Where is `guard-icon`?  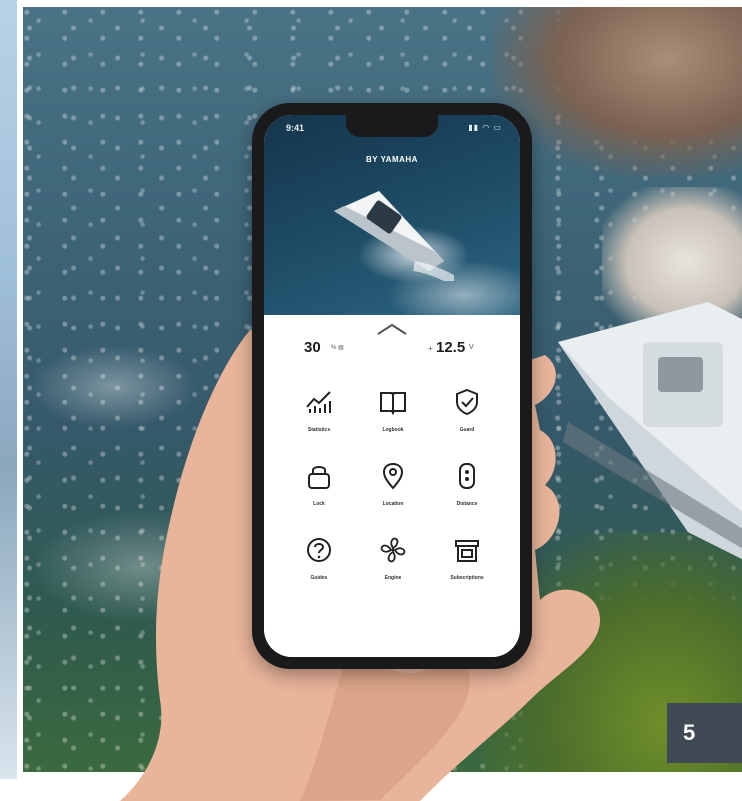 guard-icon is located at coordinates (467, 402).